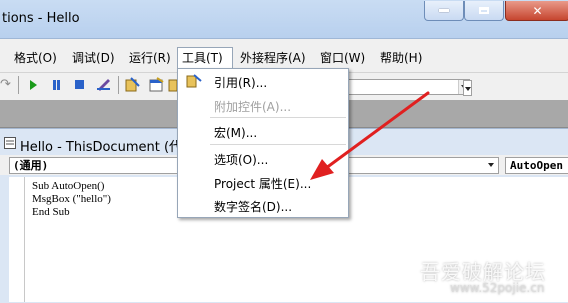 The width and height of the screenshot is (568, 303). What do you see at coordinates (68, 186) in the screenshot?
I see `code-line: Sub AutoOpen()` at bounding box center [68, 186].